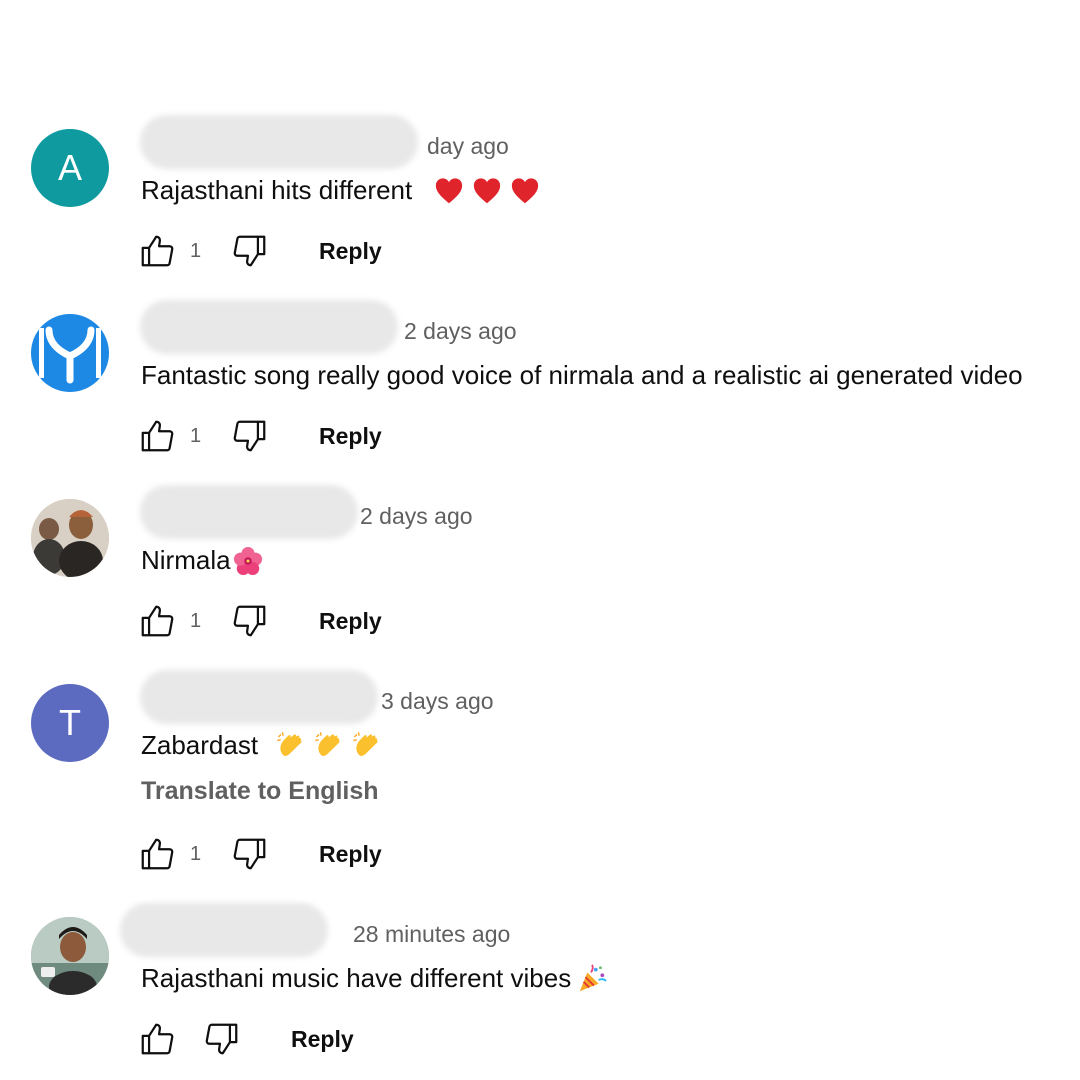 This screenshot has height=1080, width=1080. I want to click on comment-text: Rajasthani hits different, so click(277, 190).